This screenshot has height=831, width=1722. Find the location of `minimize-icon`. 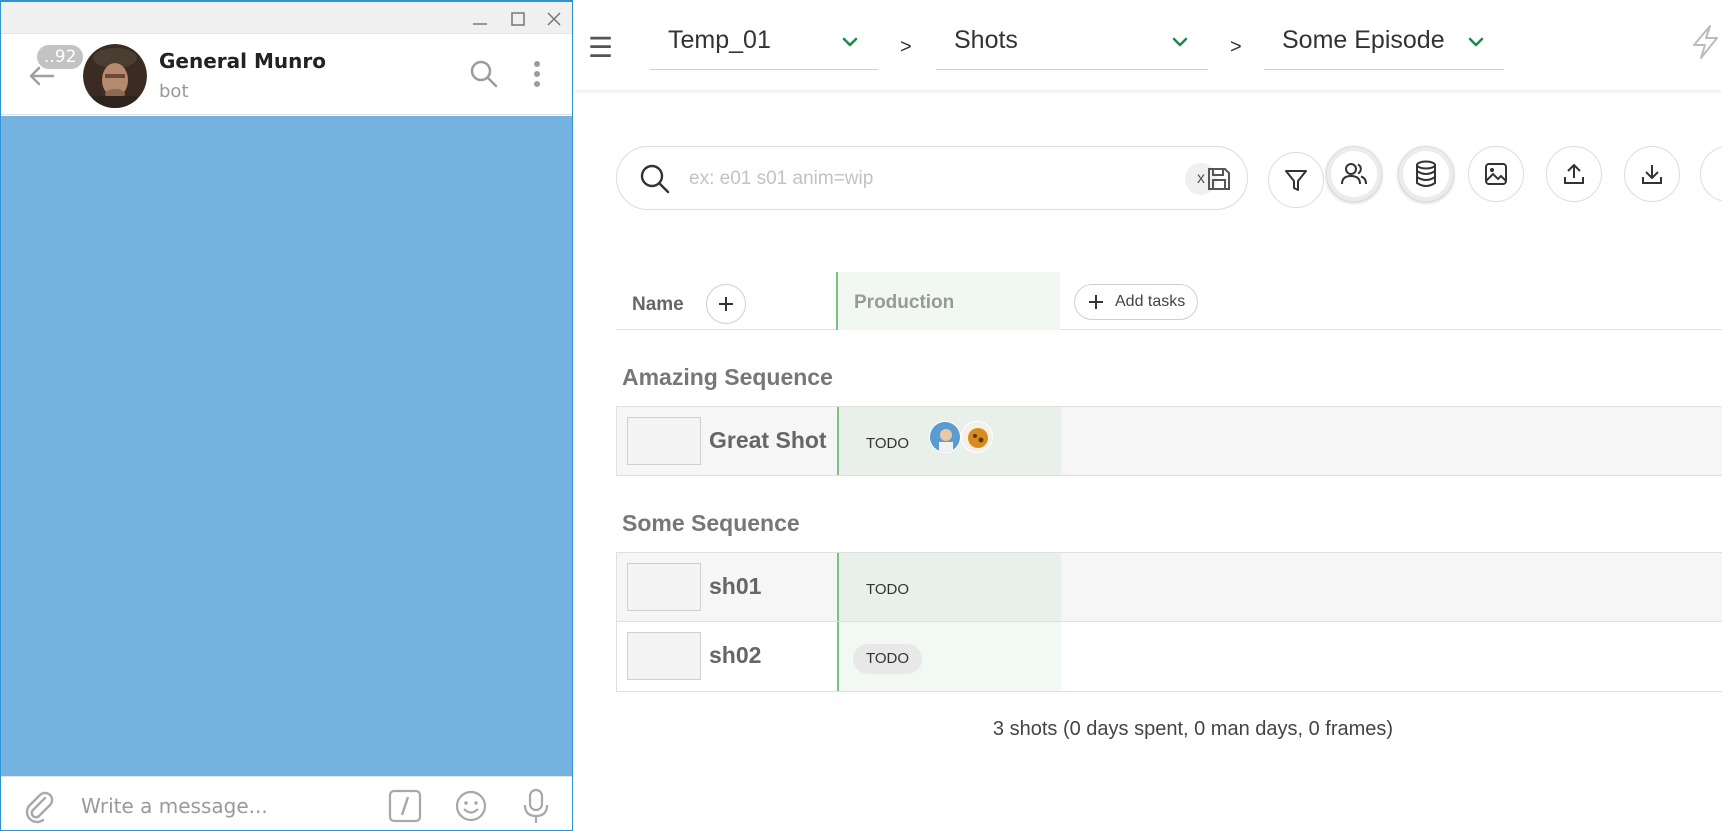

minimize-icon is located at coordinates (480, 19).